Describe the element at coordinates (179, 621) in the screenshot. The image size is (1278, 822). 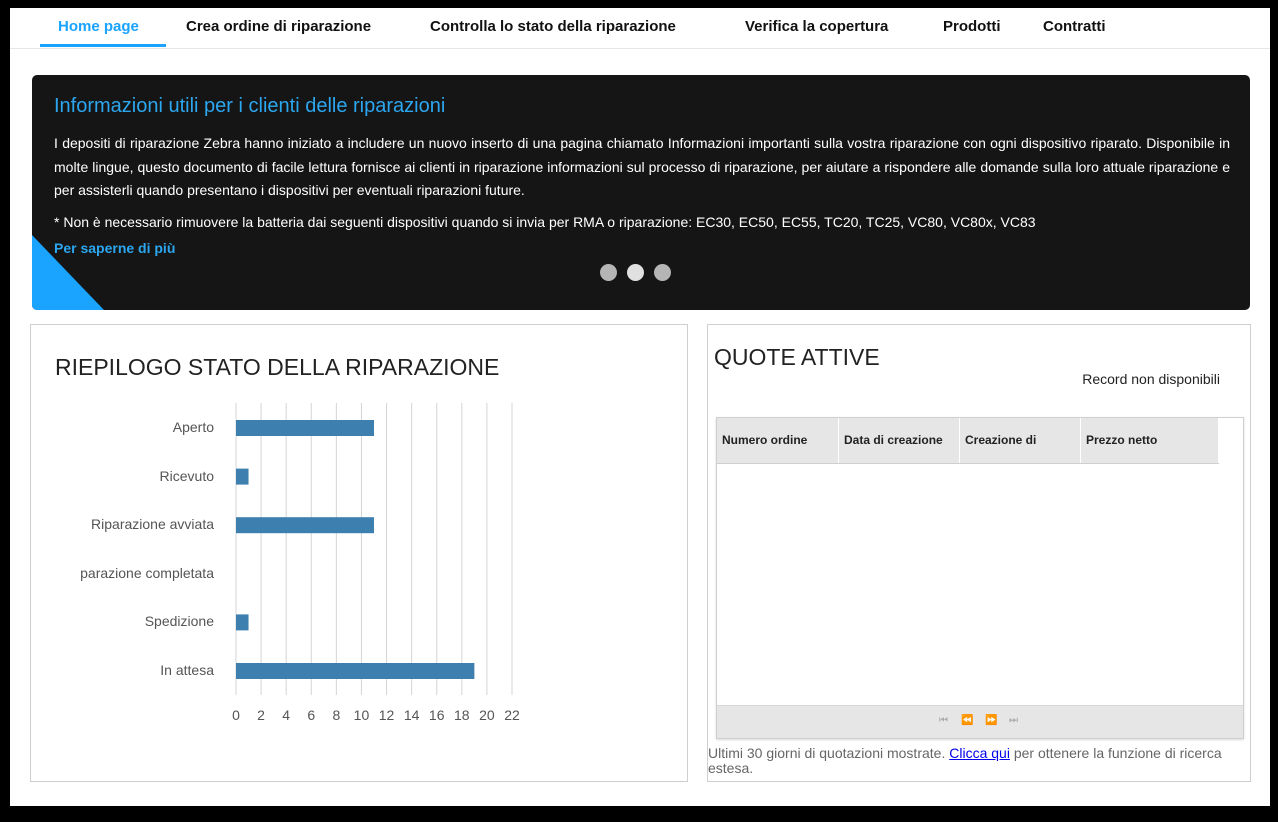
I see `category-label: Spedizione` at that location.